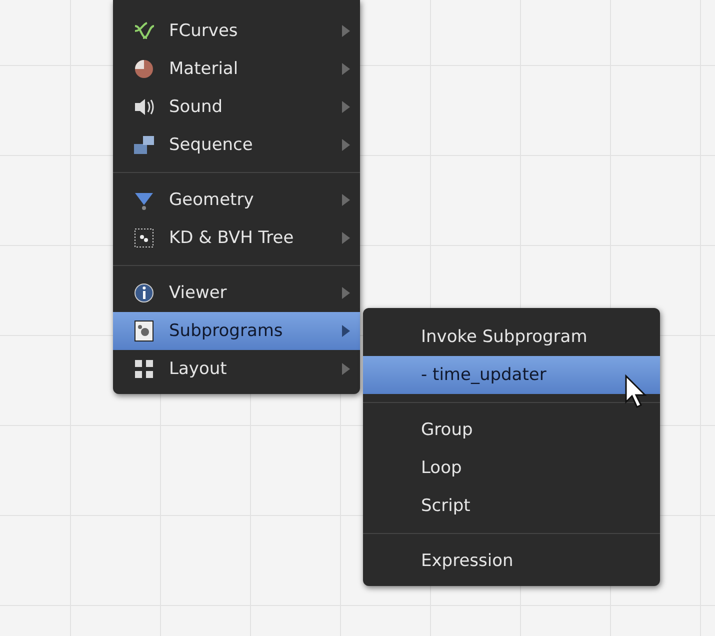  Describe the element at coordinates (144, 107) in the screenshot. I see `speaker-icon` at that location.